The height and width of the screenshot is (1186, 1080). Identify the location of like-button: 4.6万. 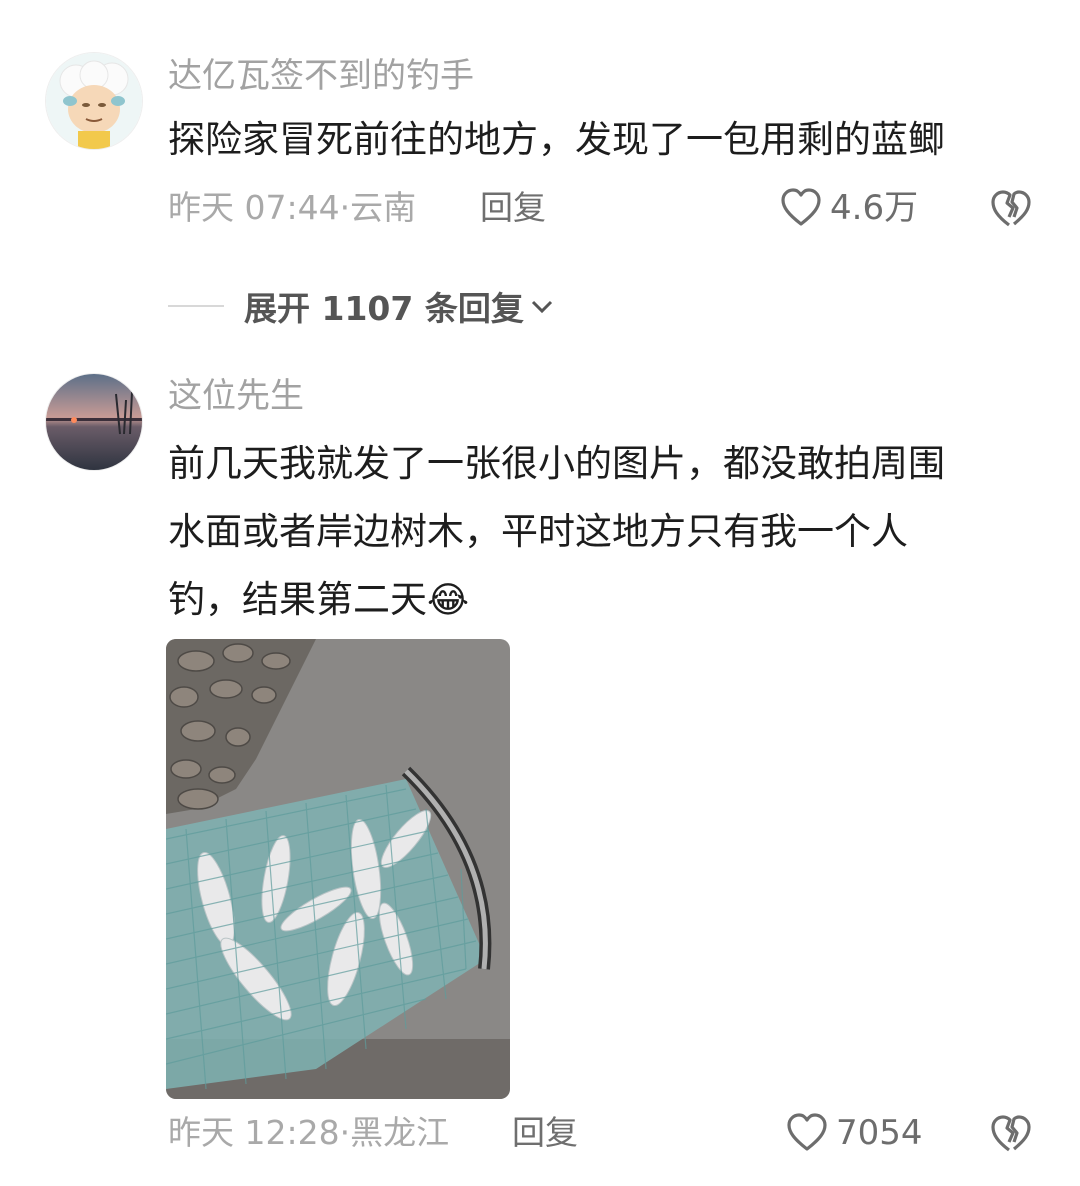
(849, 208).